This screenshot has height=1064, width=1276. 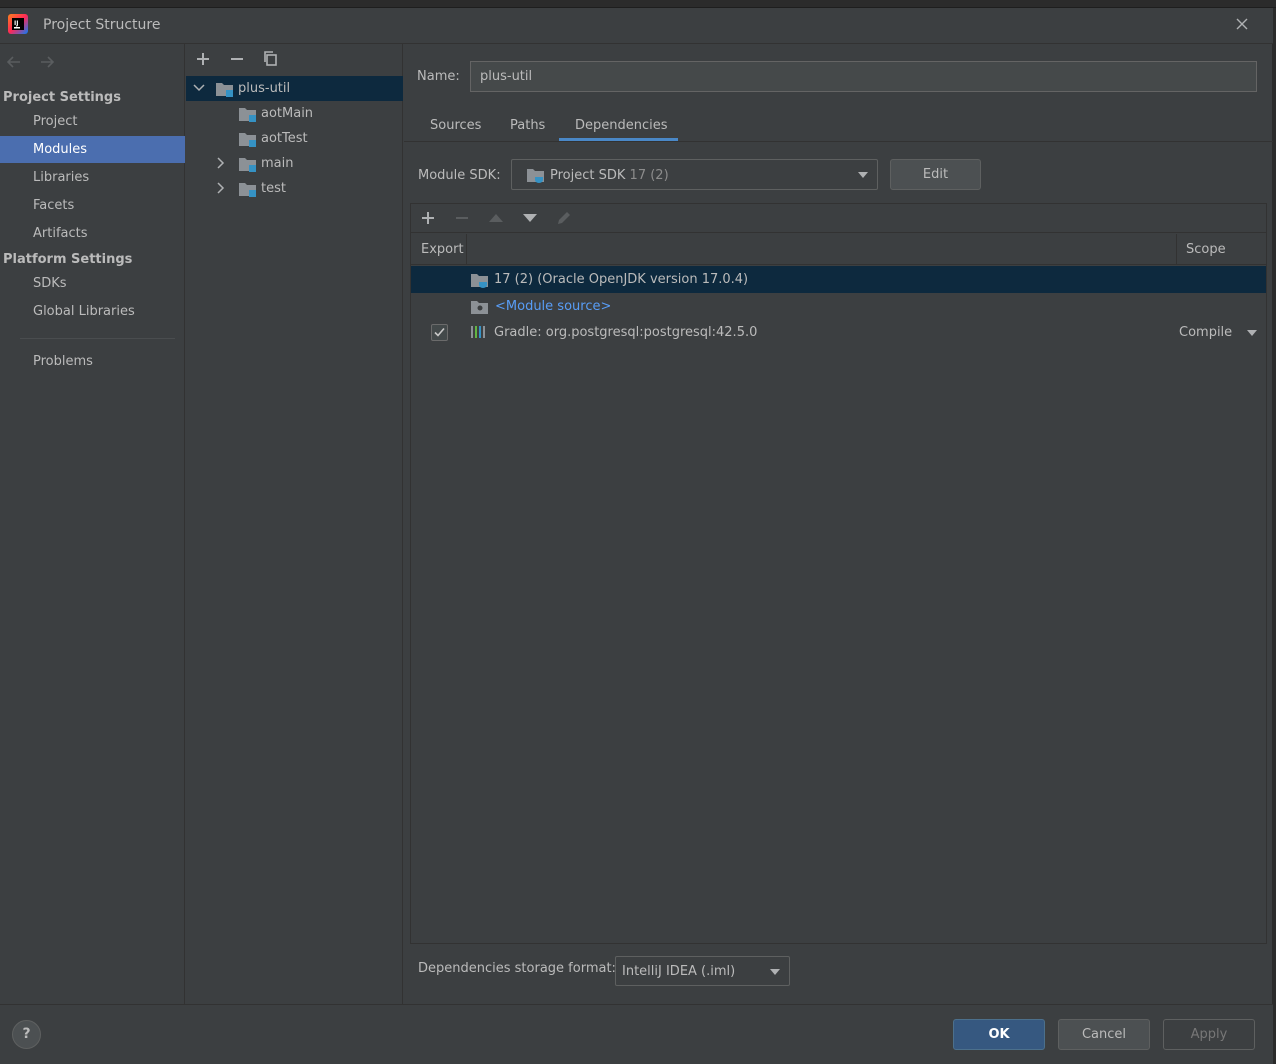 I want to click on nav-divider, so click(x=97, y=338).